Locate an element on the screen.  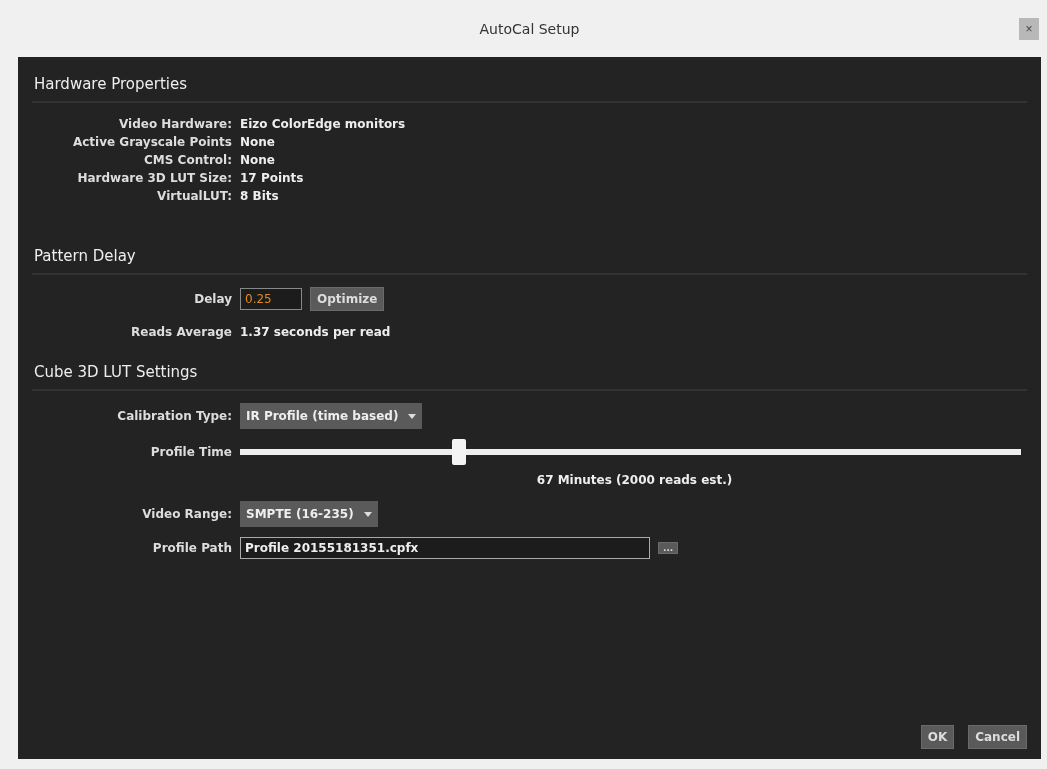
delay-label: Delay is located at coordinates (213, 299).